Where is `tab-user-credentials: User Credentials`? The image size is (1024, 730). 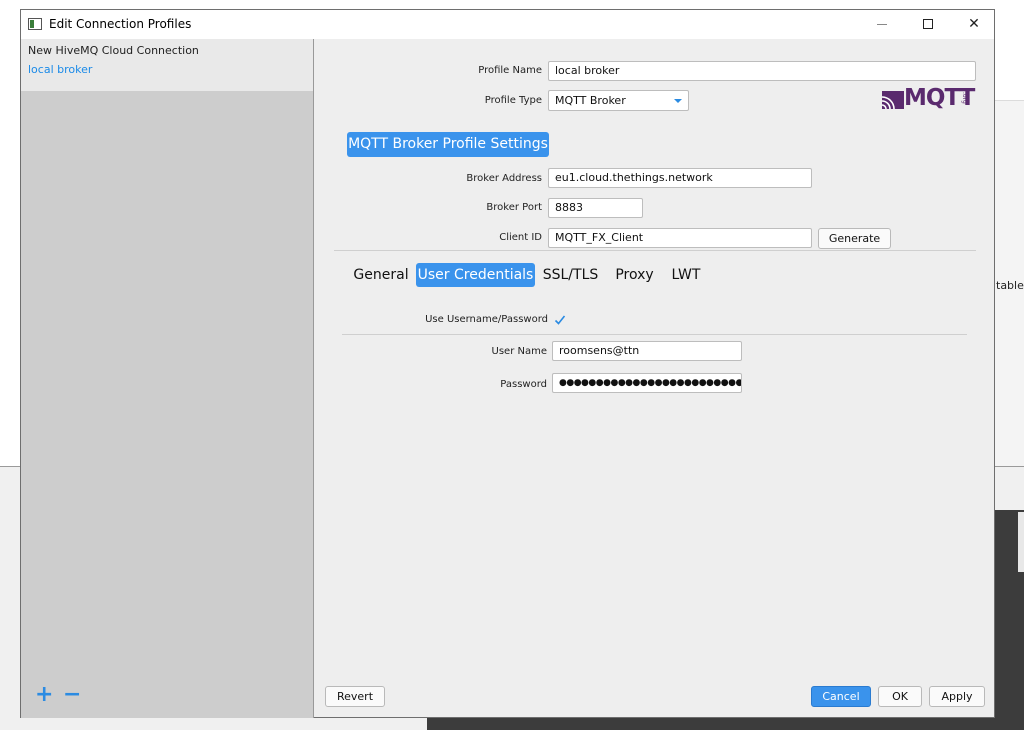 tab-user-credentials: User Credentials is located at coordinates (475, 275).